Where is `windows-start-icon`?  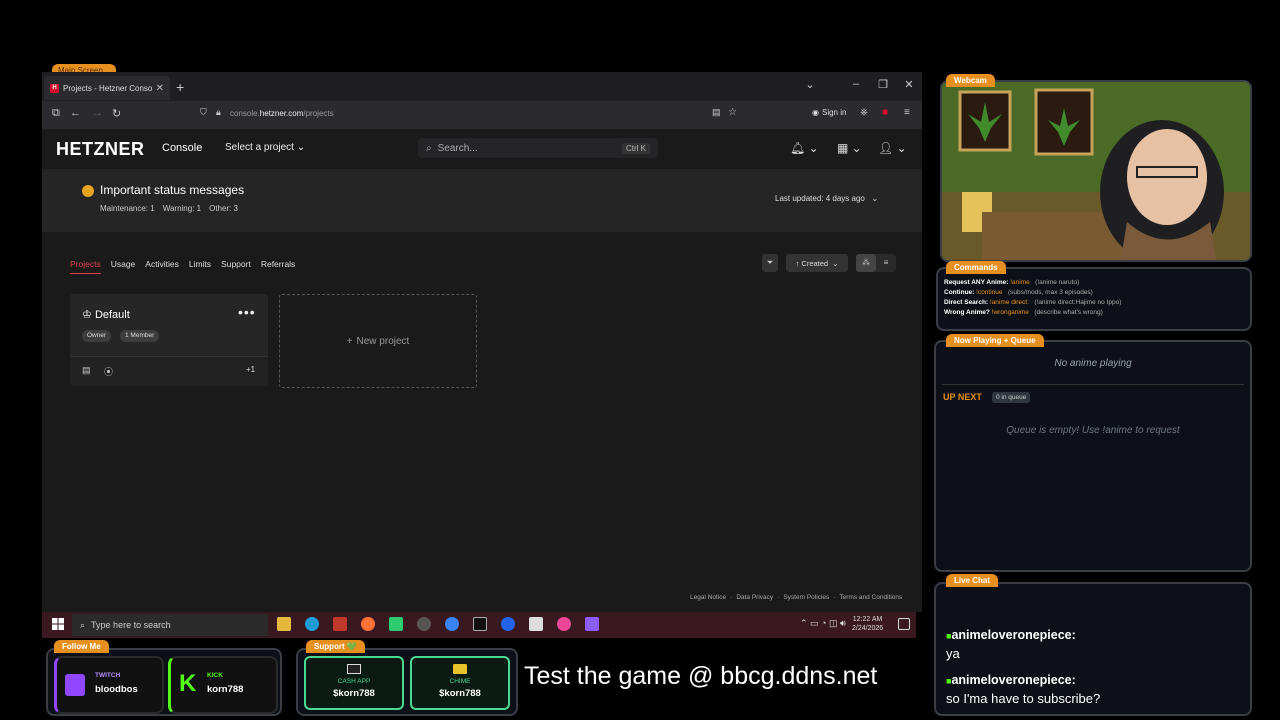 windows-start-icon is located at coordinates (58, 624).